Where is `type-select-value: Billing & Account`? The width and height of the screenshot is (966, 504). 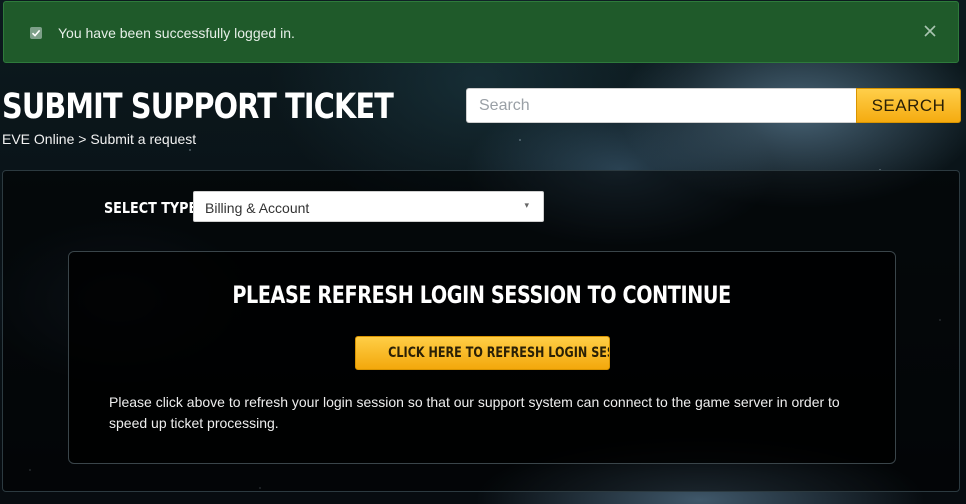
type-select-value: Billing & Account is located at coordinates (257, 208).